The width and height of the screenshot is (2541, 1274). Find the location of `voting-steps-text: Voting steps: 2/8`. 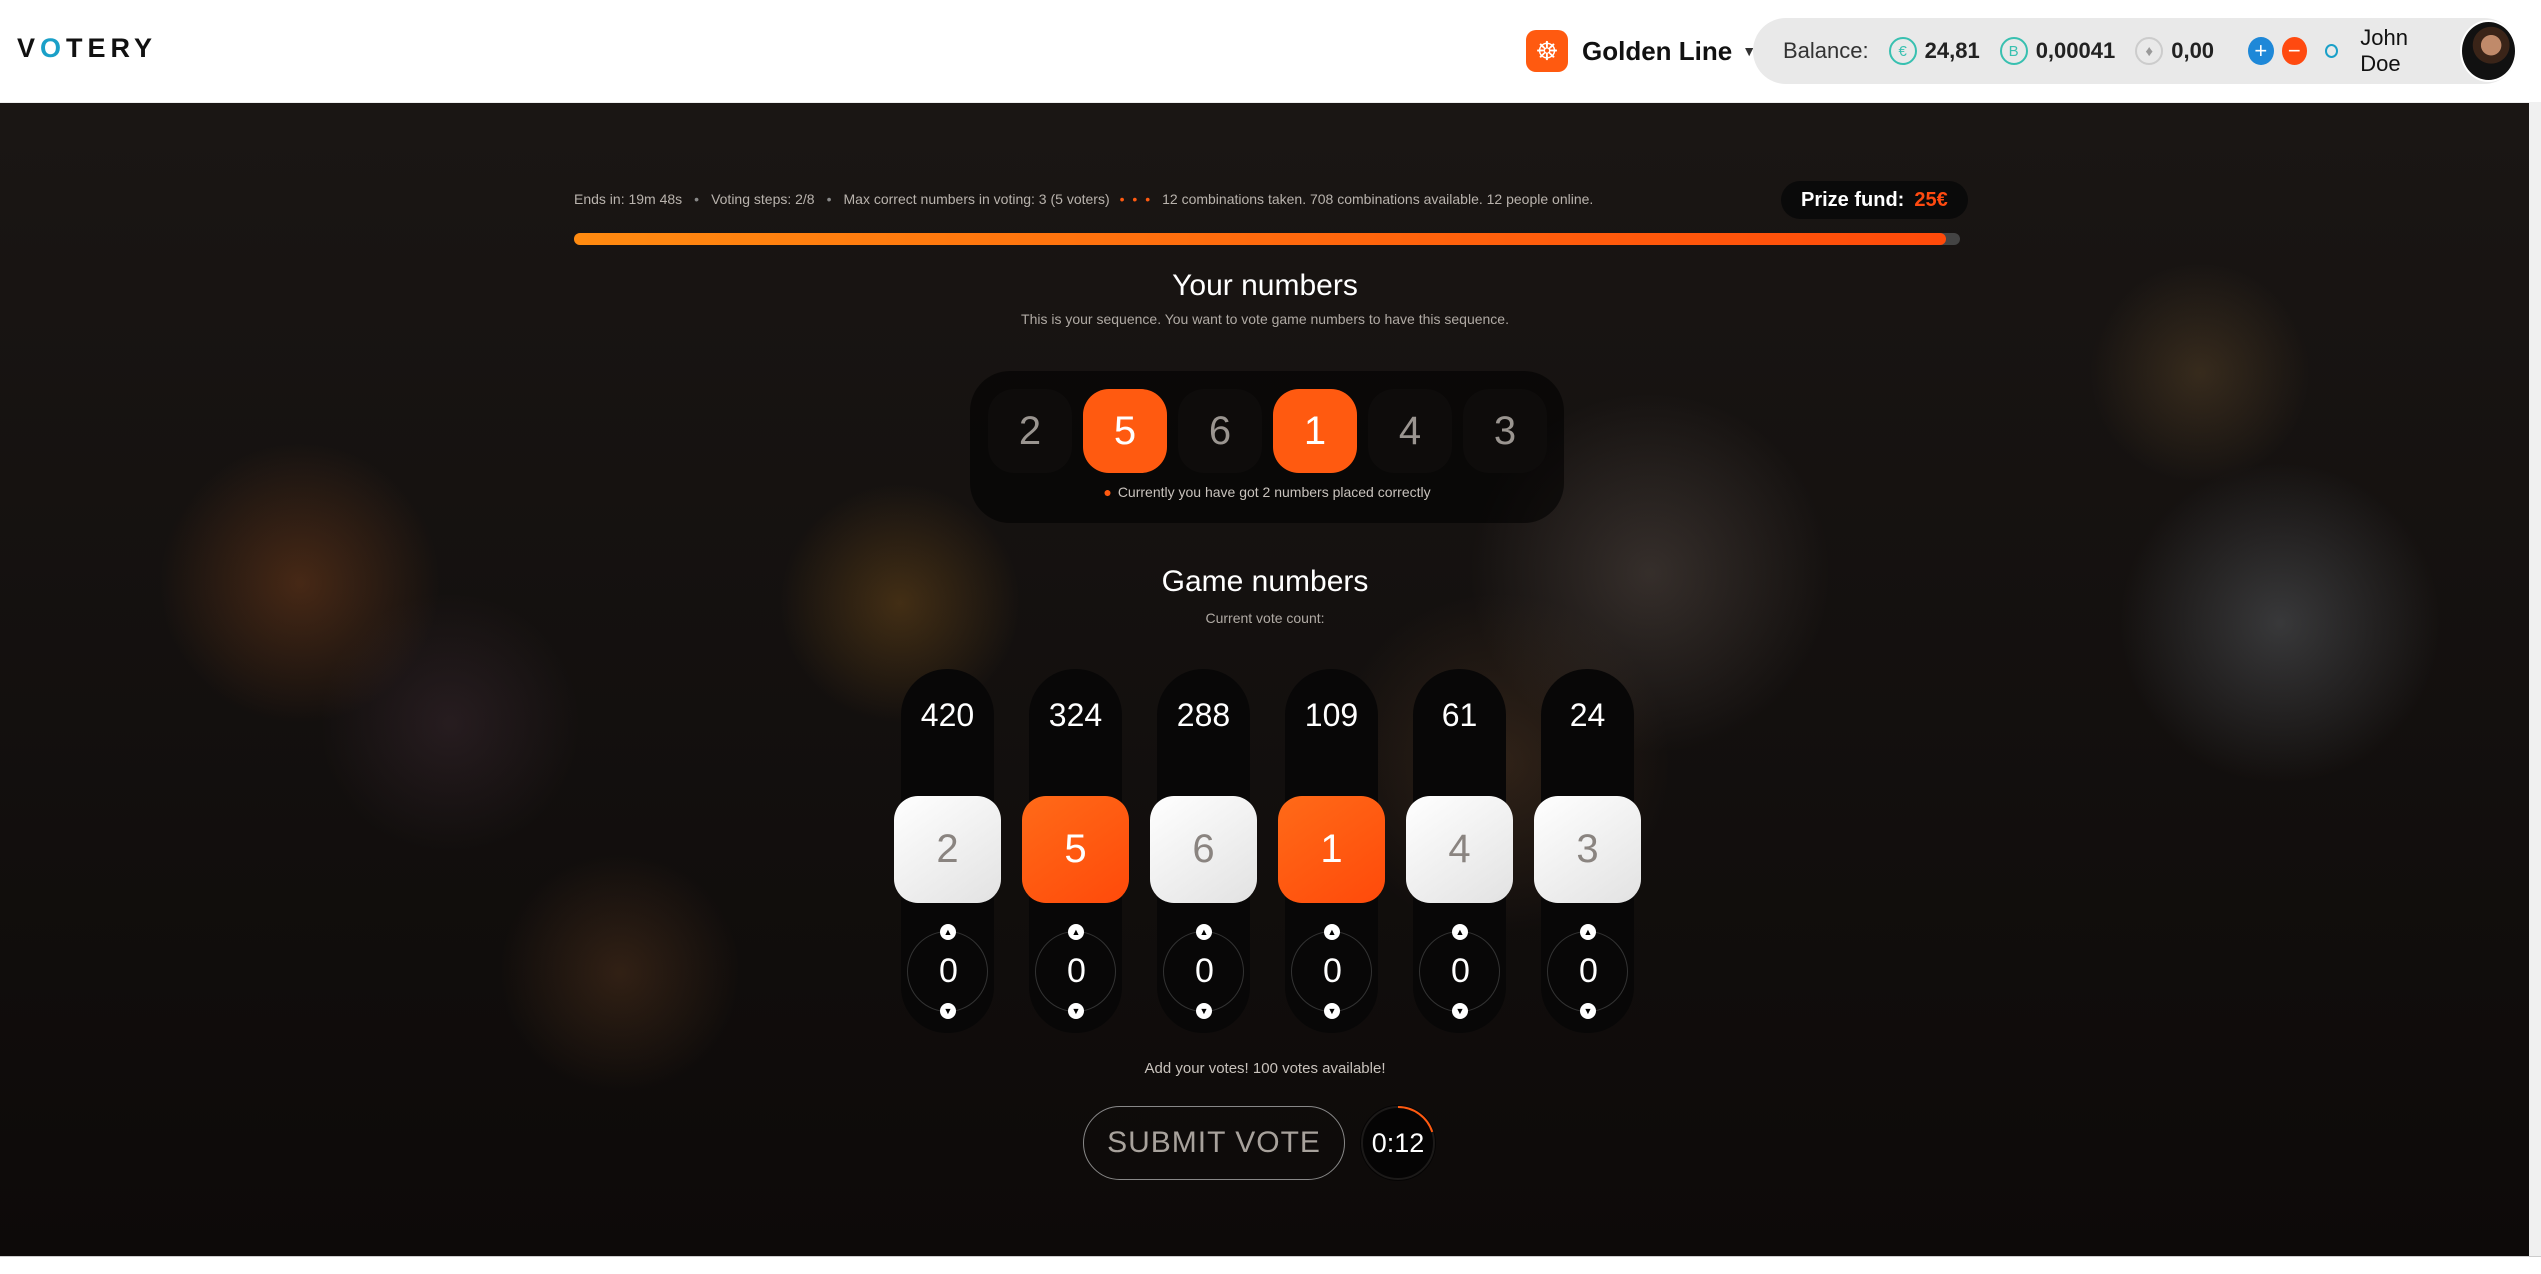

voting-steps-text: Voting steps: 2/8 is located at coordinates (763, 199).